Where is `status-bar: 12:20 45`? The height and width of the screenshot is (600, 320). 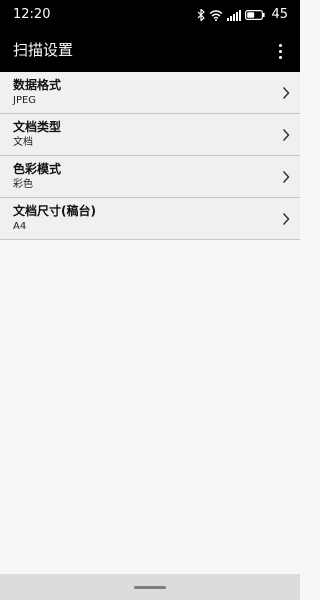 status-bar: 12:20 45 is located at coordinates (150, 15).